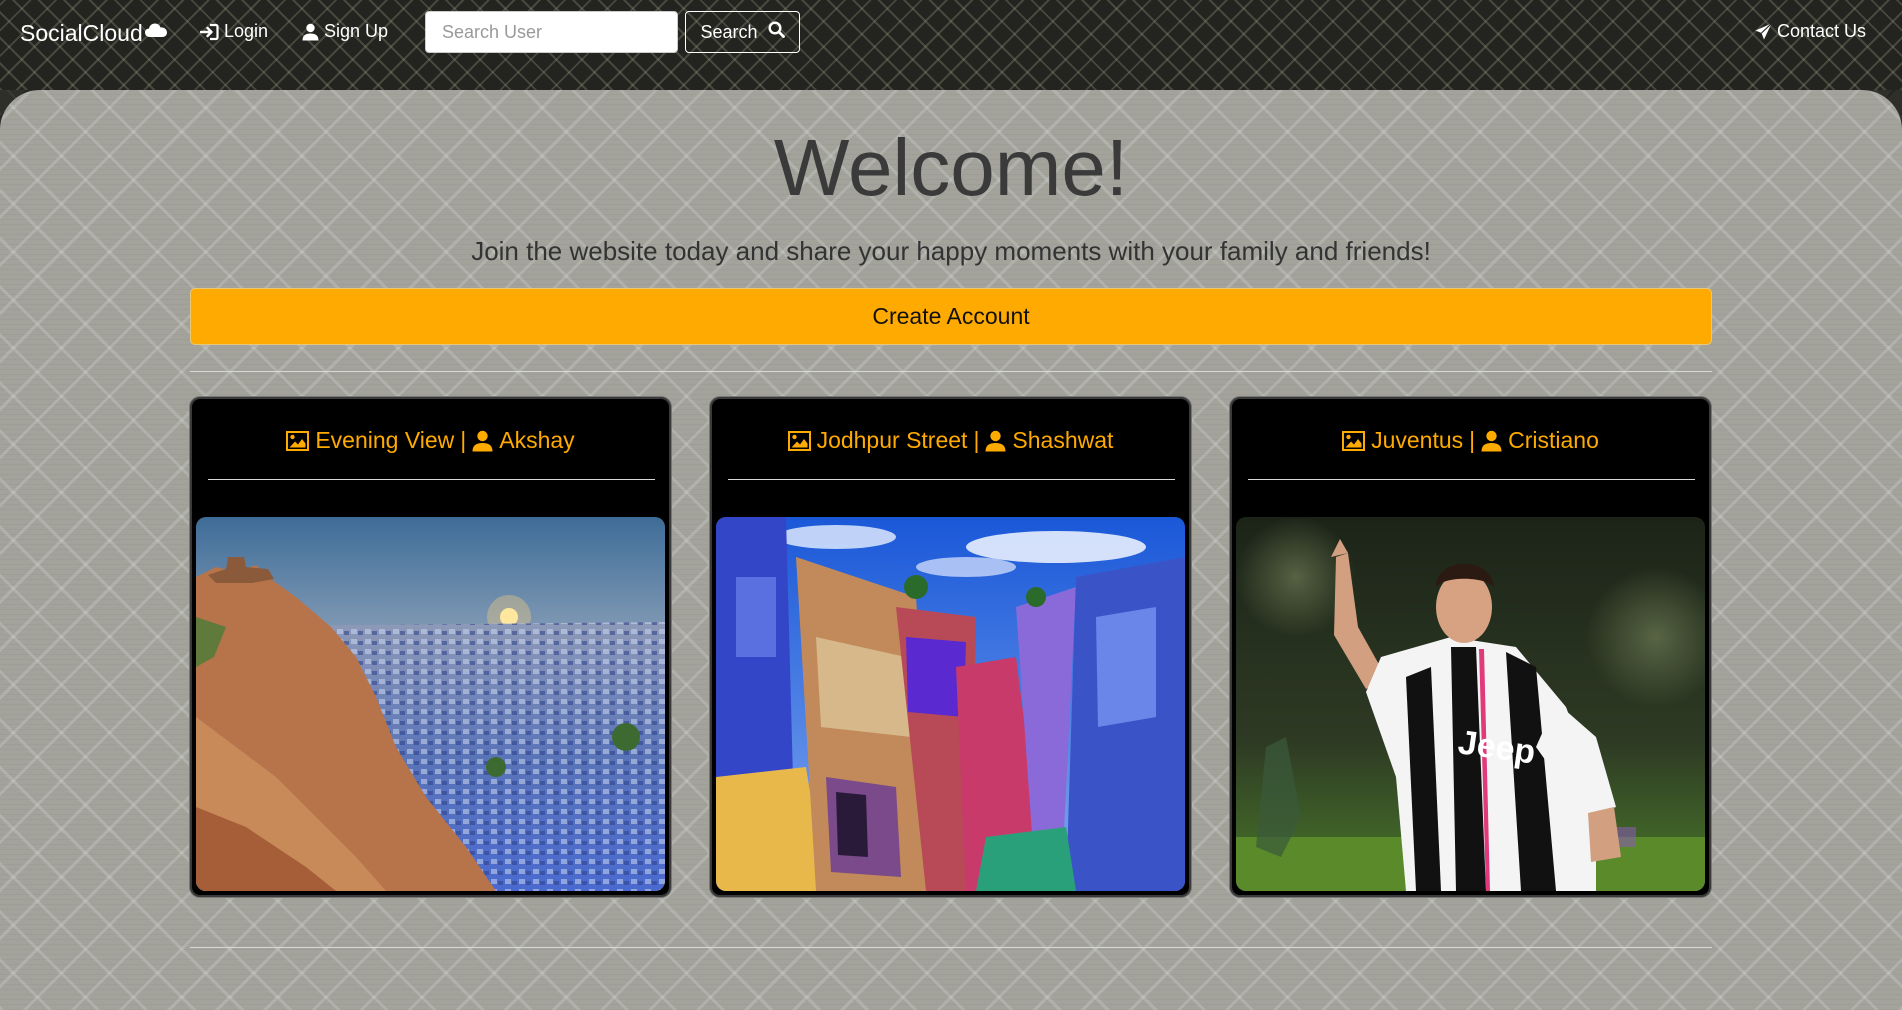  I want to click on post-author: Shashwat, so click(1063, 440).